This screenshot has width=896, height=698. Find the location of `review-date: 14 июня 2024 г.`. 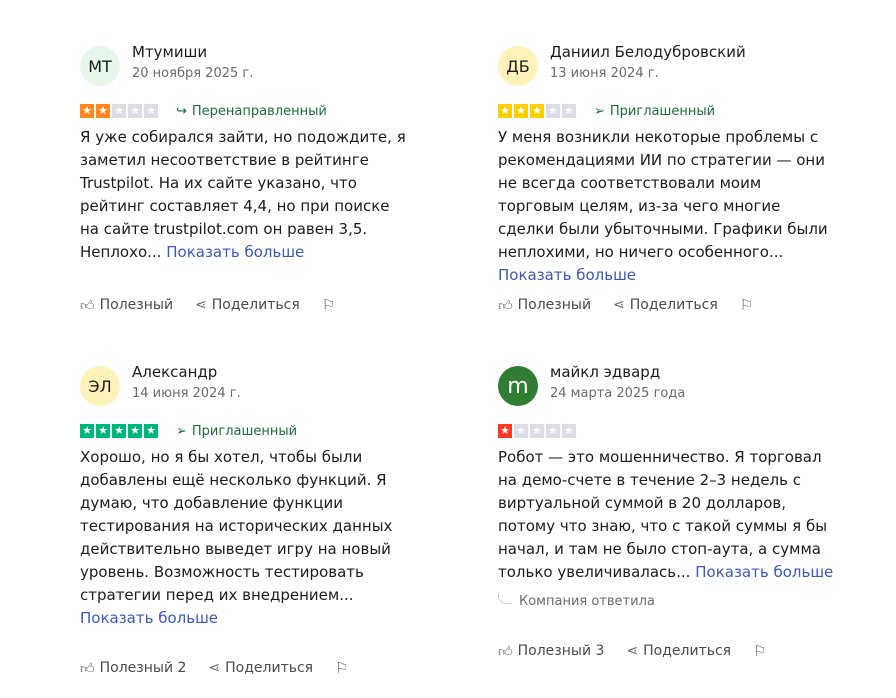

review-date: 14 июня 2024 г. is located at coordinates (186, 393).